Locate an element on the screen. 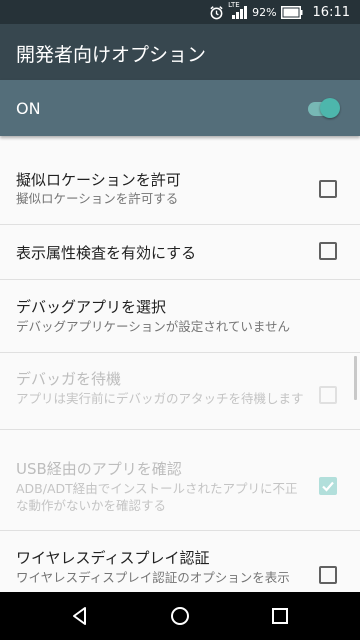 The height and width of the screenshot is (640, 360). setting-wireless-display-certification: ワイヤレスディスプレイ認証 ワイヤレスディスプレイ認証のオプションを表示 is located at coordinates (180, 561).